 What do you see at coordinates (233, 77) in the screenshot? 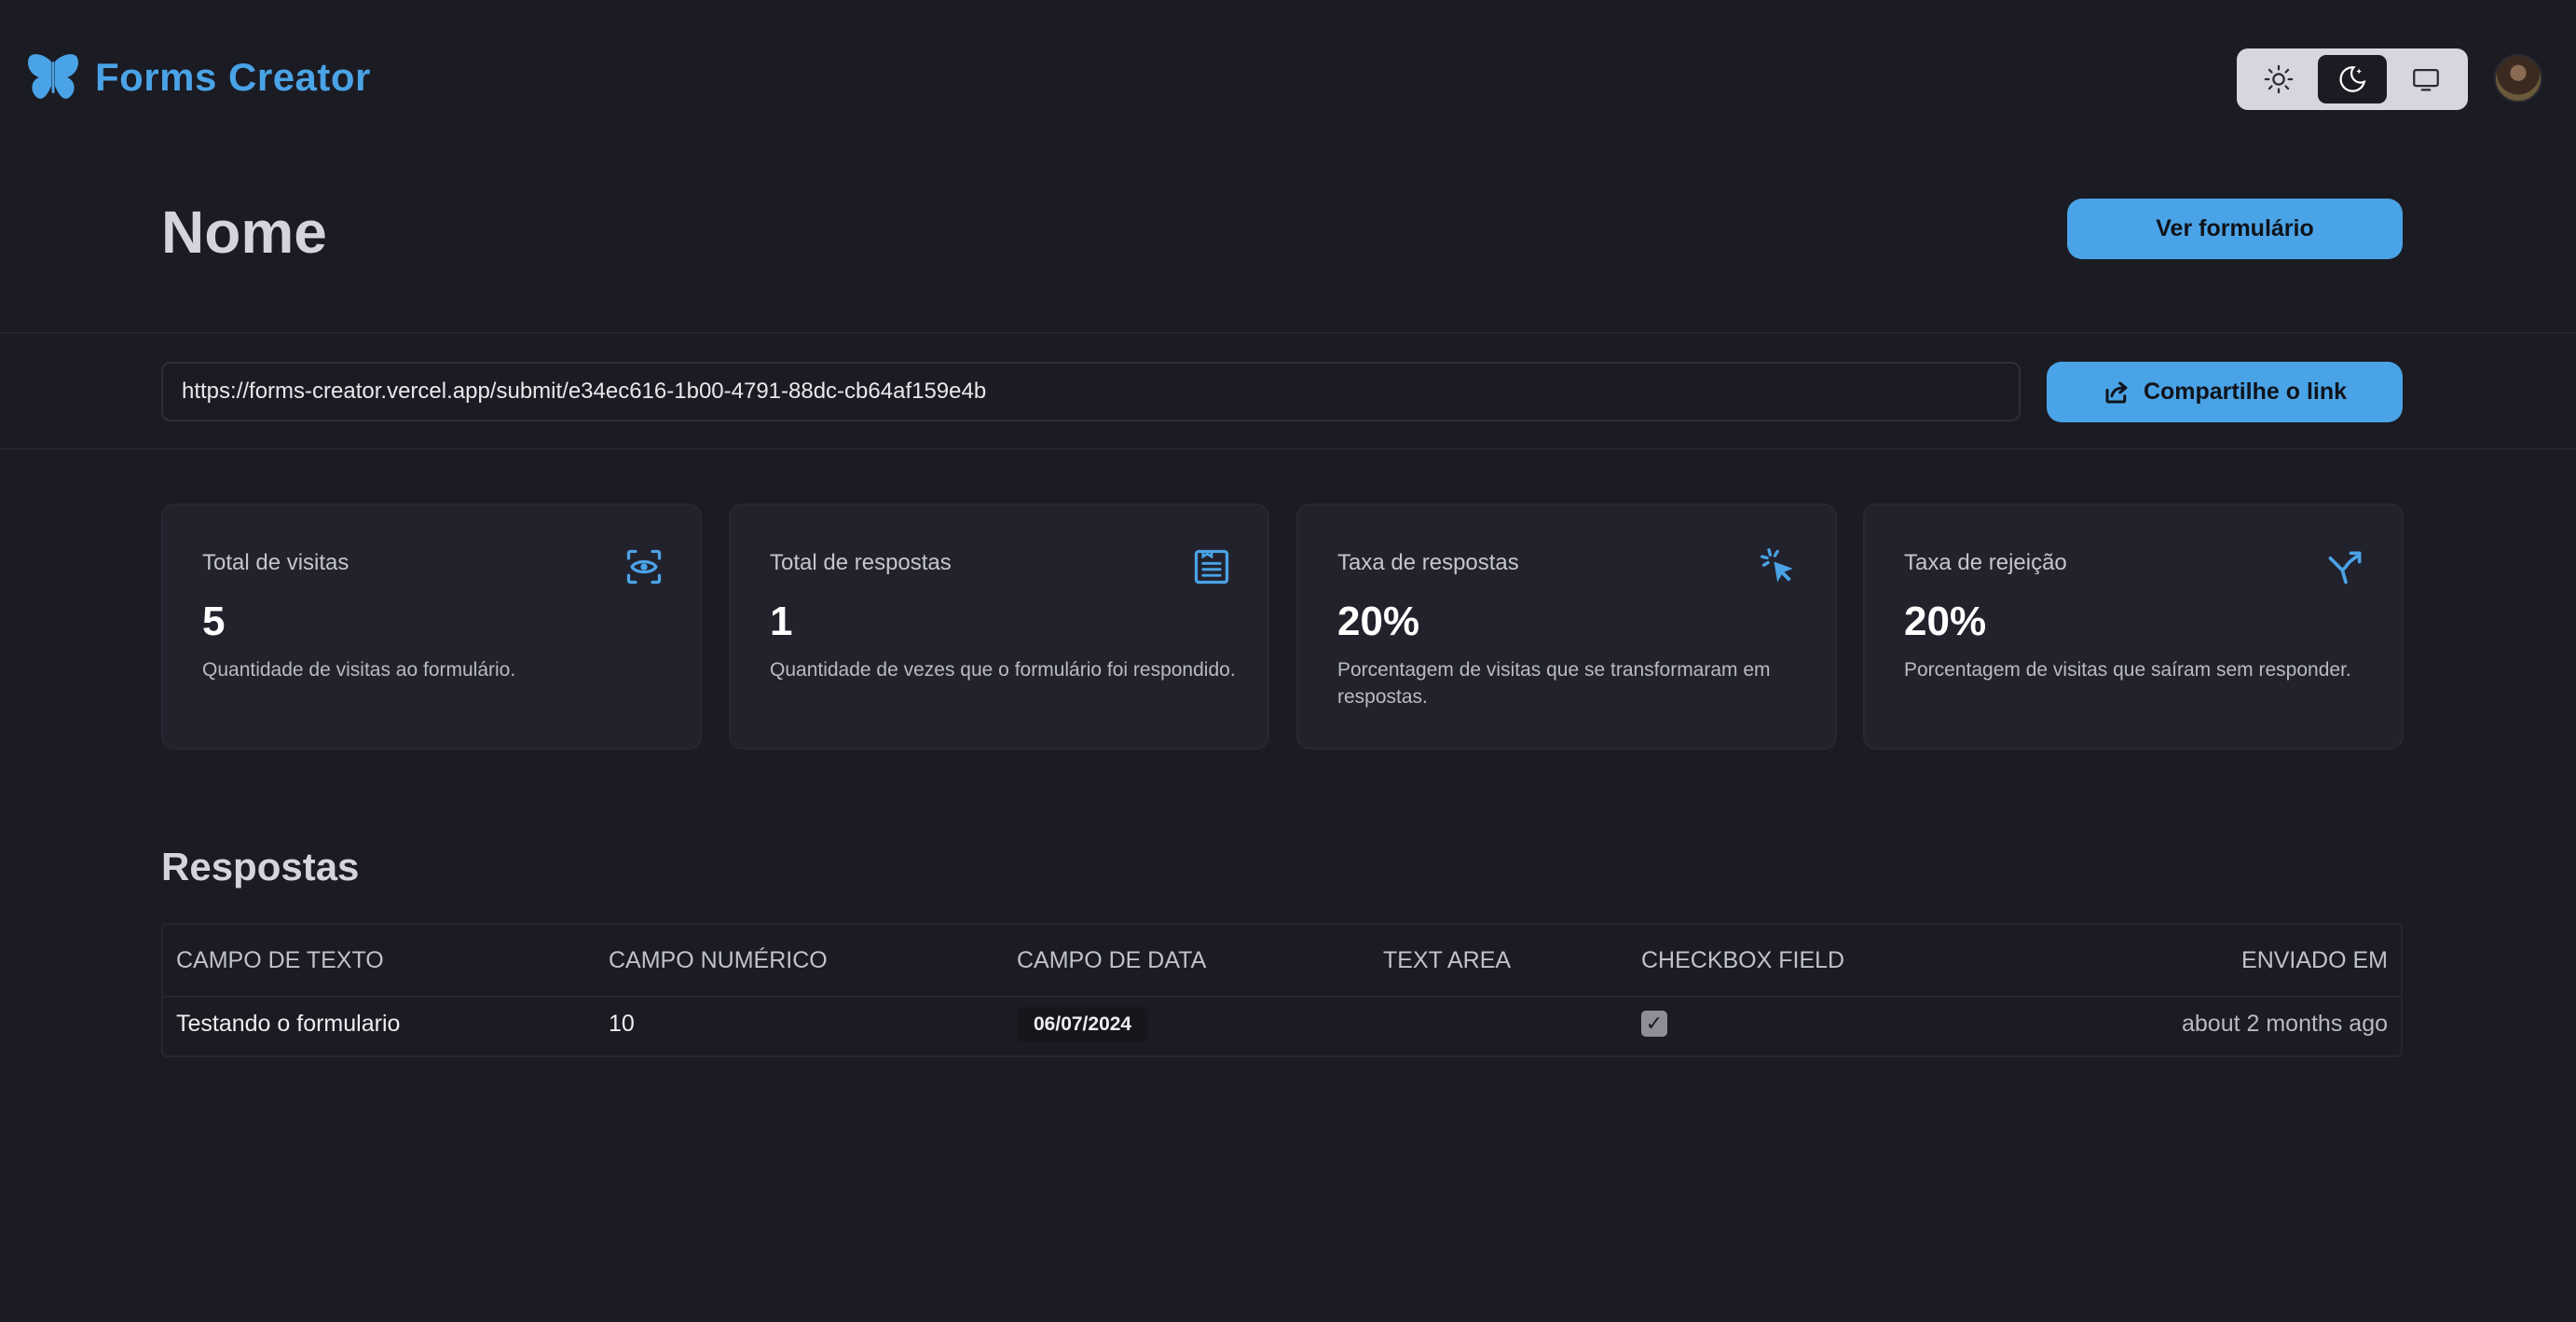
I see `app-name: Forms Creator` at bounding box center [233, 77].